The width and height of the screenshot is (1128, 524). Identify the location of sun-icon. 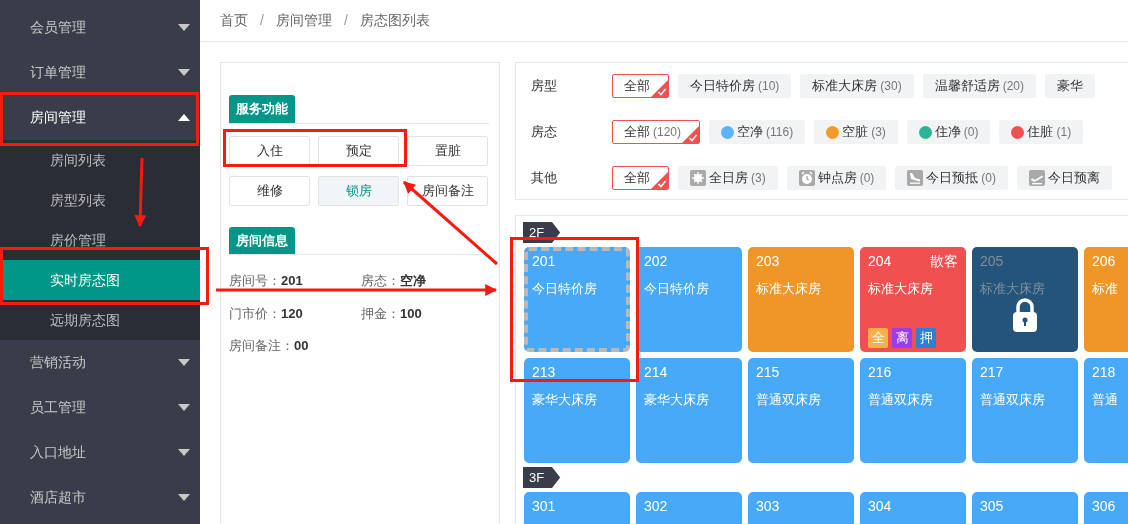
(698, 178).